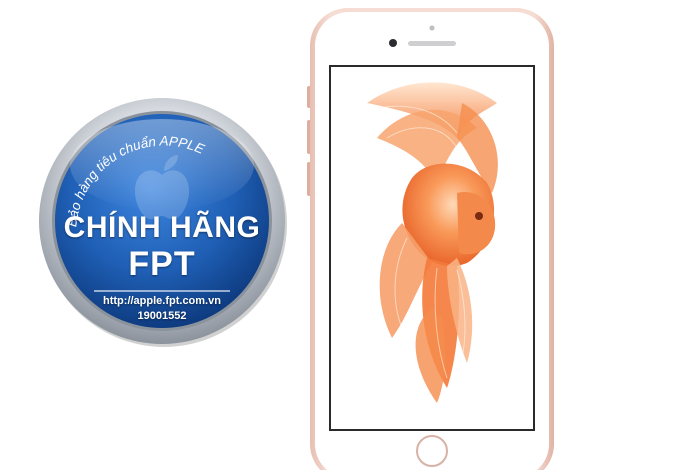  What do you see at coordinates (432, 43) in the screenshot?
I see `earpiece-icon` at bounding box center [432, 43].